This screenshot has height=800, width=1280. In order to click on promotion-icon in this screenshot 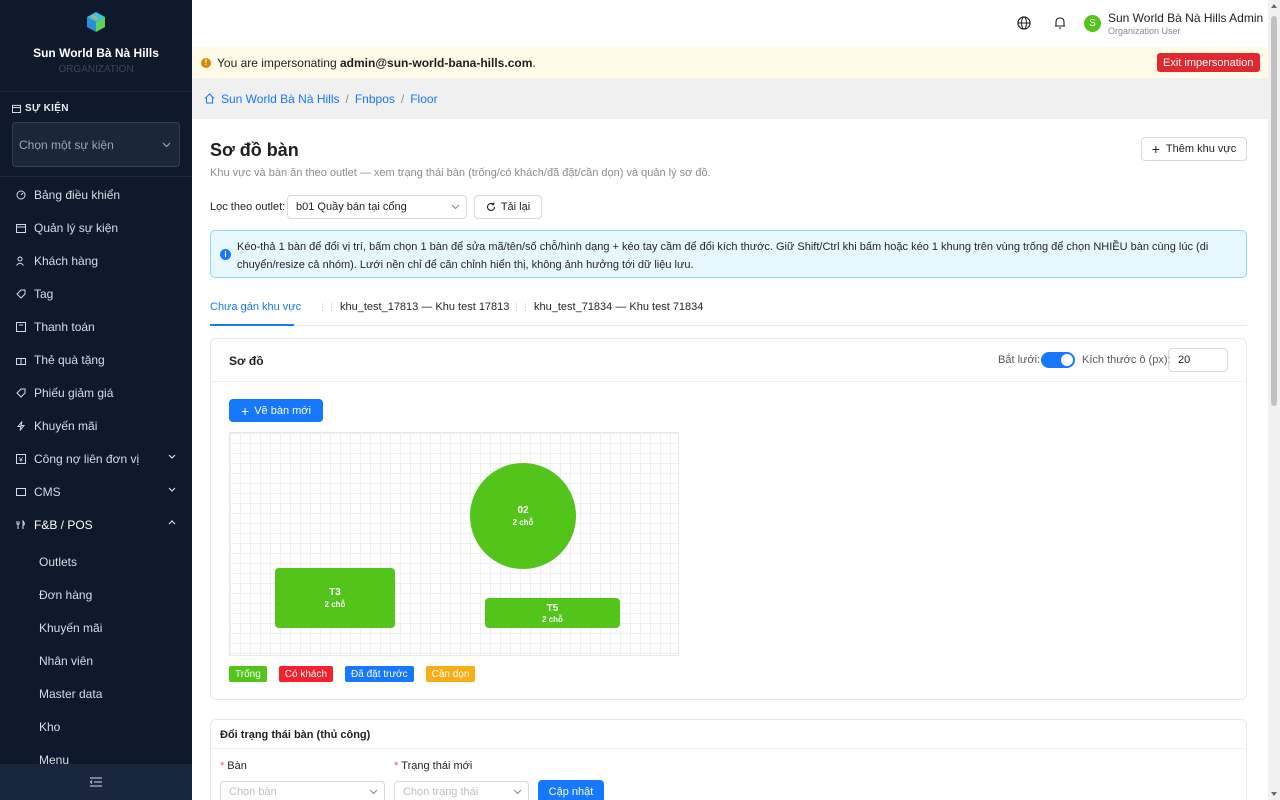, I will do `click(21, 425)`.